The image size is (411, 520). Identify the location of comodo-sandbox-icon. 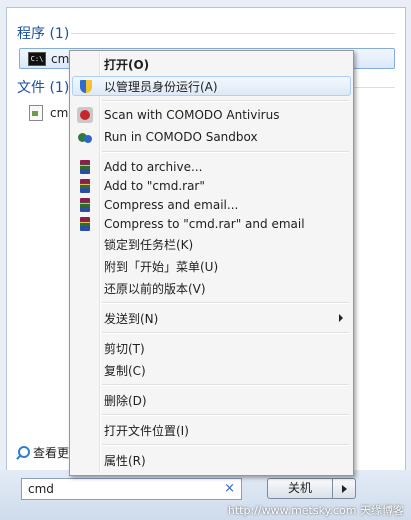
(85, 137).